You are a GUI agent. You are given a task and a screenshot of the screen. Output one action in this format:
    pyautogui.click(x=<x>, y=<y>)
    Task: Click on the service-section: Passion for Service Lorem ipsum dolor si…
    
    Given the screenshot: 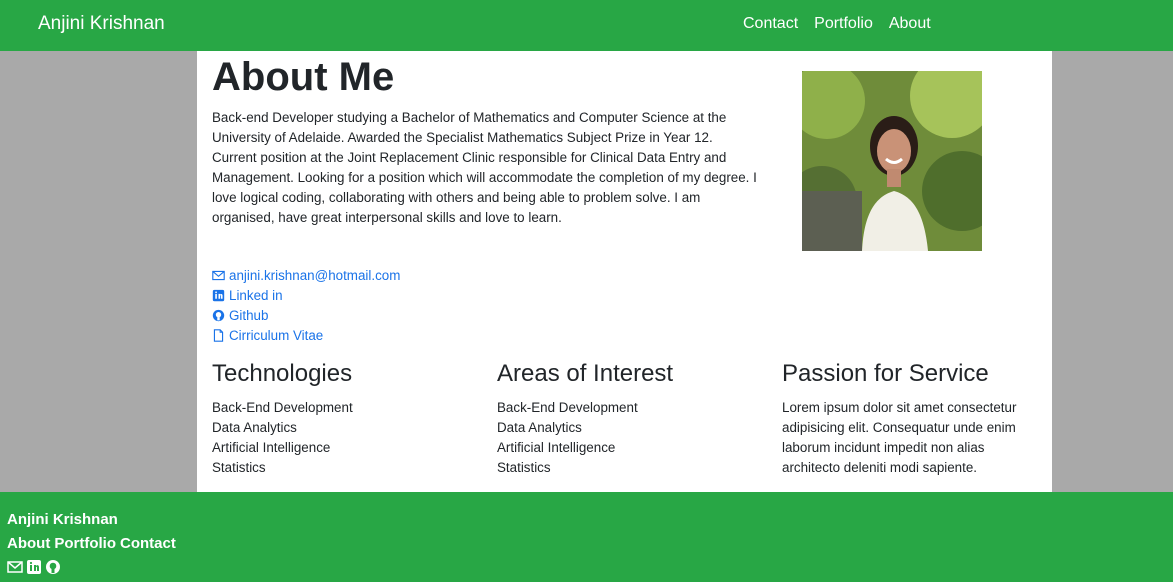 What is the action you would take?
    pyautogui.click(x=909, y=419)
    